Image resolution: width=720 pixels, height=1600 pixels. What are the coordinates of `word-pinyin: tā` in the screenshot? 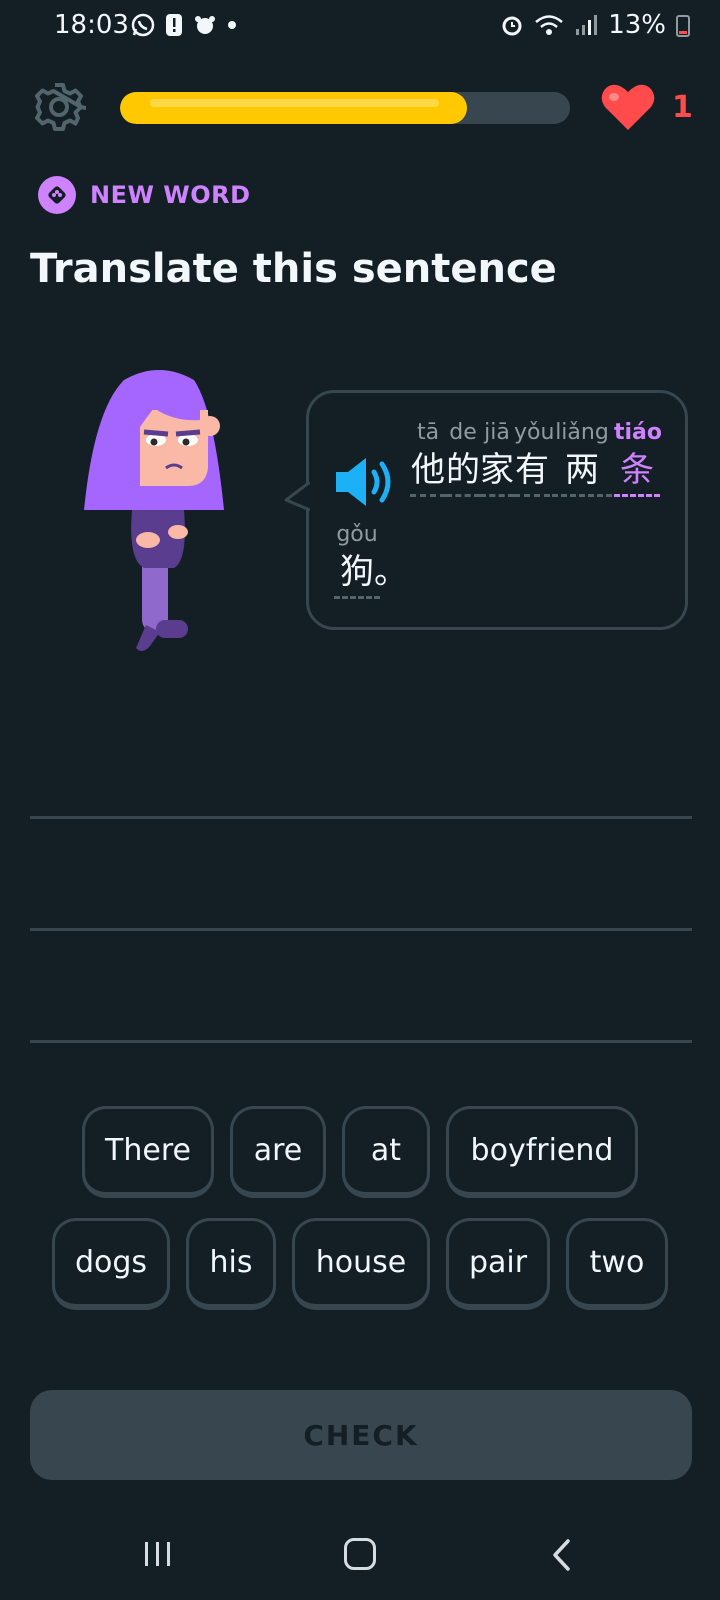 It's located at (428, 432).